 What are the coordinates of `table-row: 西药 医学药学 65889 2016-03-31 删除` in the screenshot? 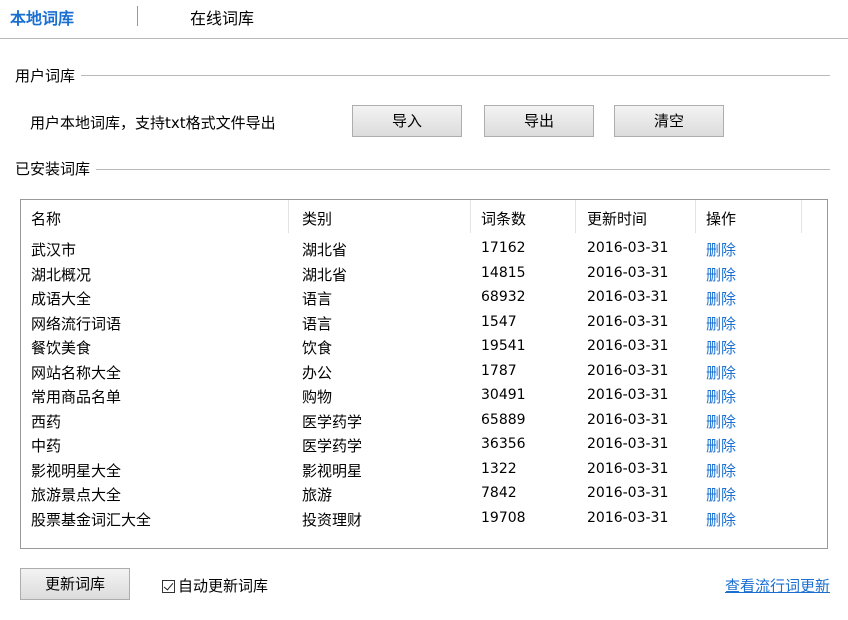 It's located at (424, 421).